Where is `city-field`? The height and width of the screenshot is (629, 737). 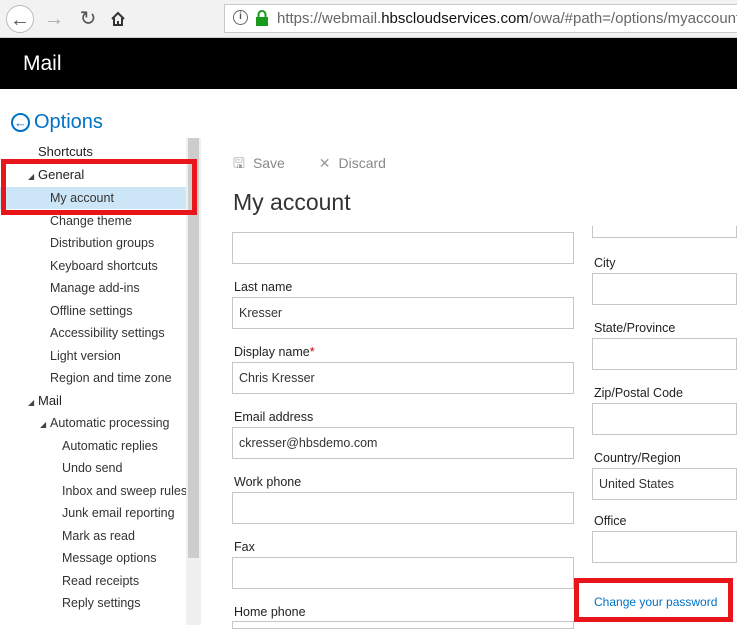 city-field is located at coordinates (664, 289).